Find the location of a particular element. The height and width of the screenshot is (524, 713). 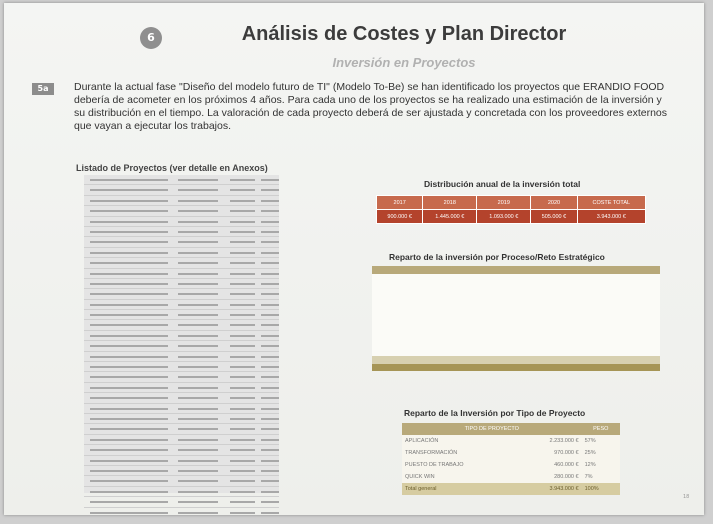

page-number: 18 is located at coordinates (686, 497).